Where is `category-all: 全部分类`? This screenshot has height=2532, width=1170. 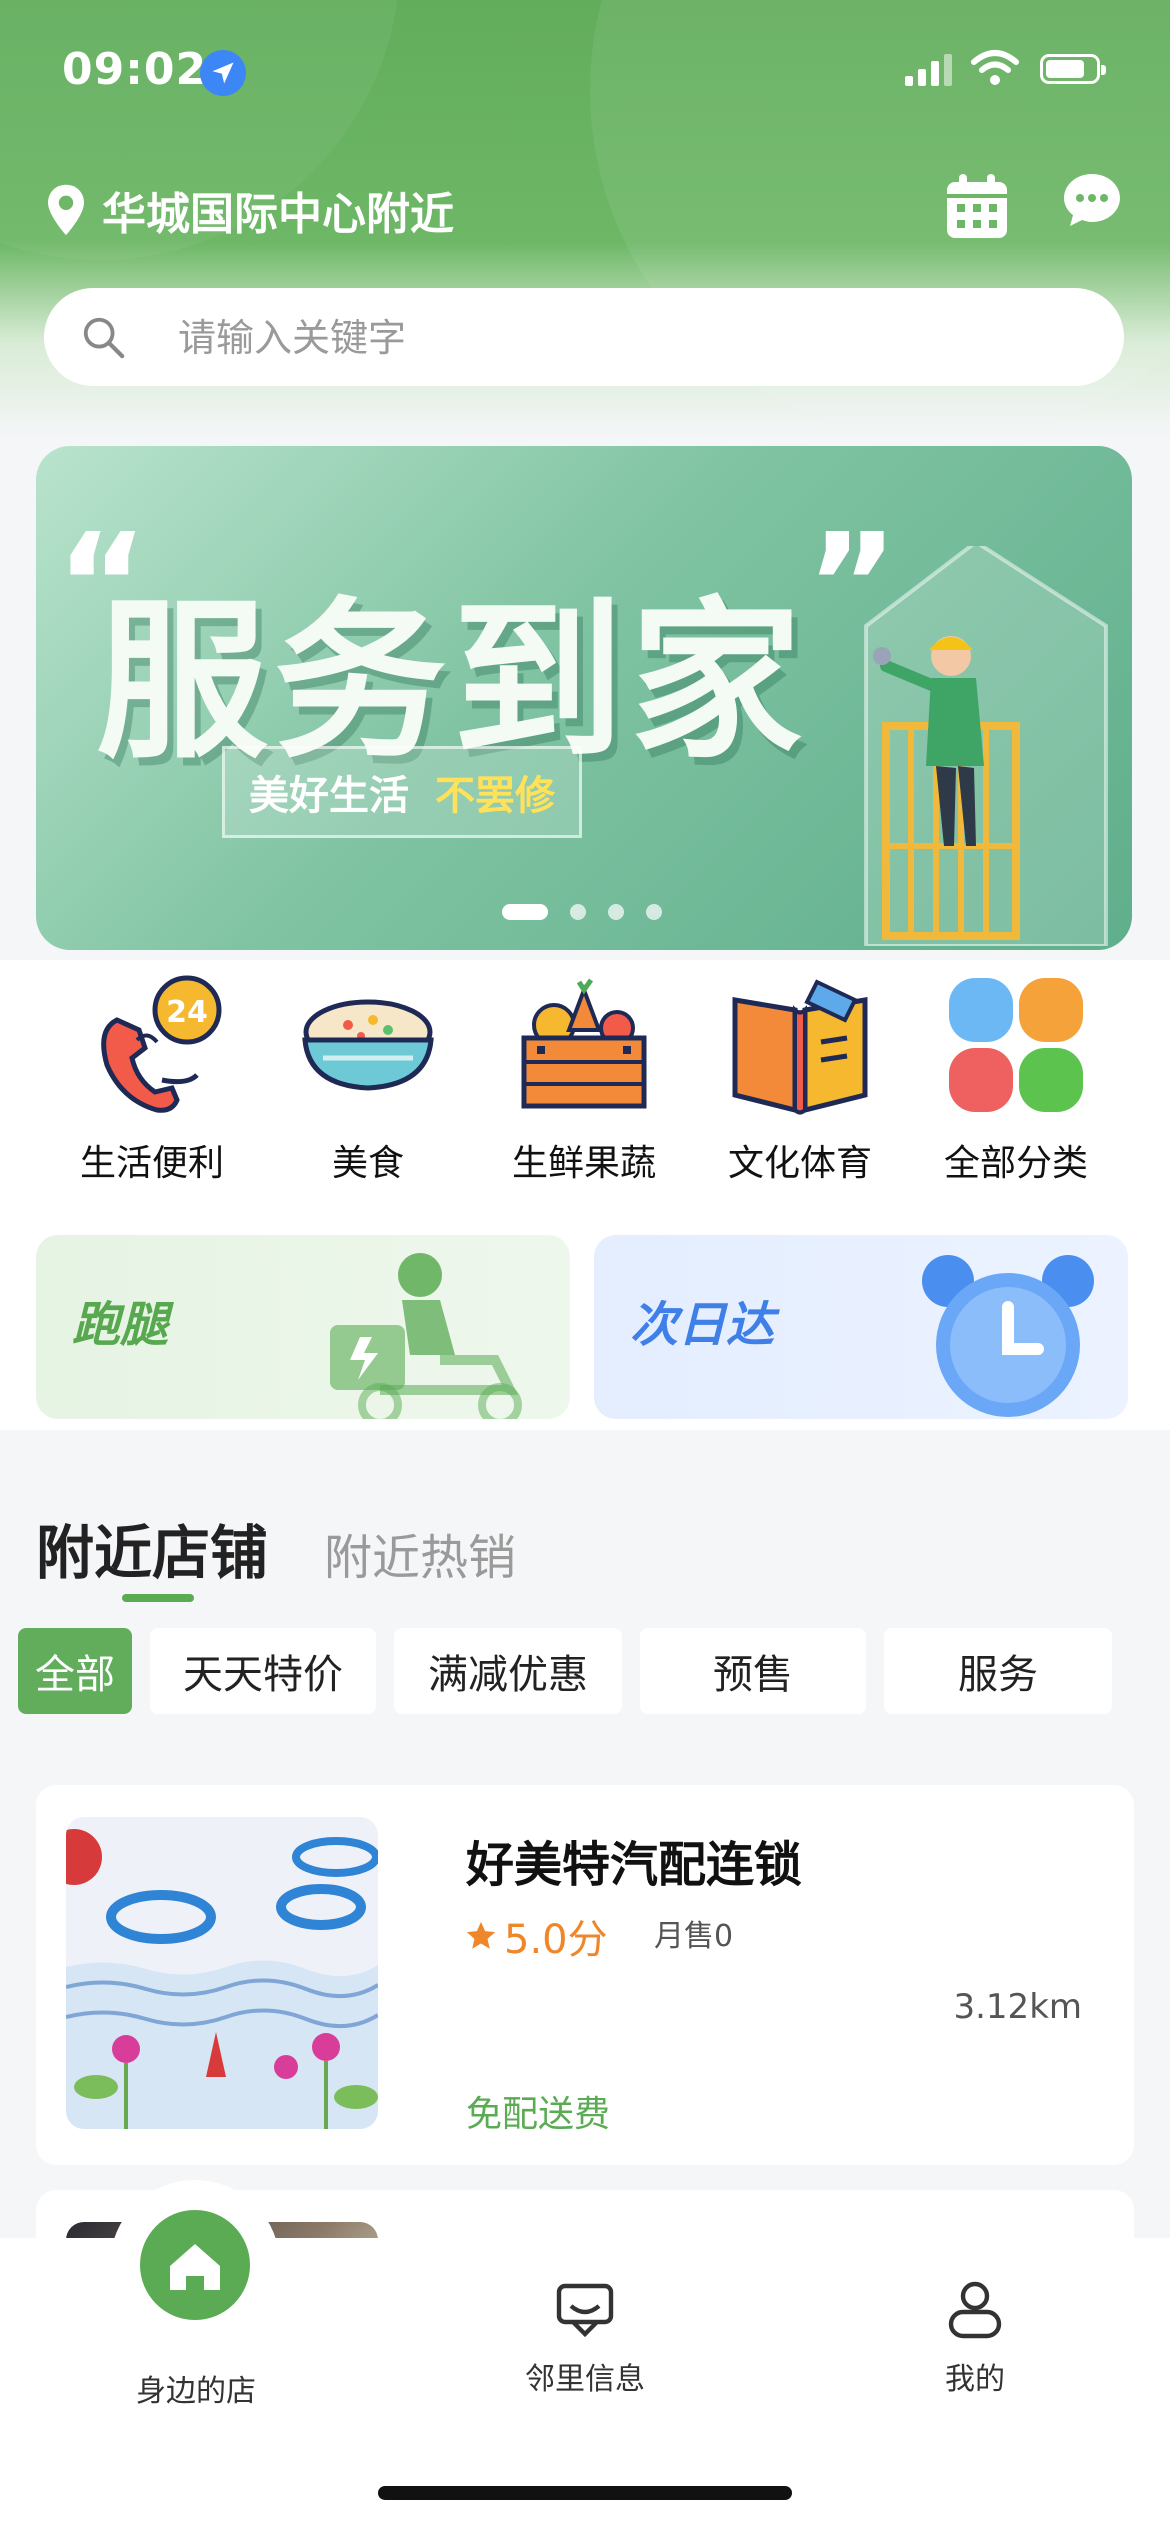 category-all: 全部分类 is located at coordinates (1016, 1078).